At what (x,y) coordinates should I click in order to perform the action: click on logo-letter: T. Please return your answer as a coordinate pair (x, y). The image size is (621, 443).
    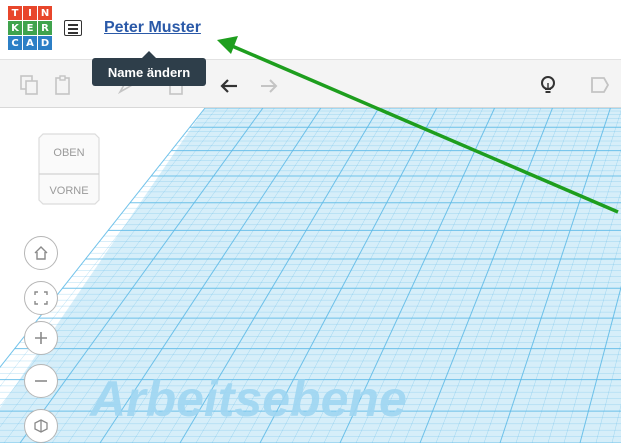
    Looking at the image, I should click on (15, 13).